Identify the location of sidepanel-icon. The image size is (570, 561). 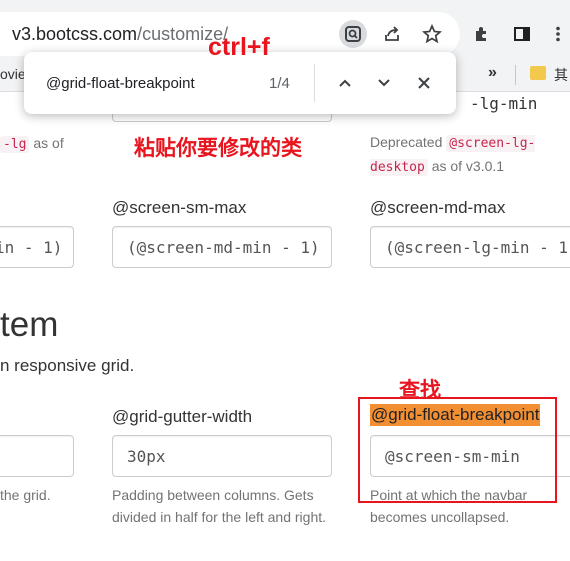
(522, 34).